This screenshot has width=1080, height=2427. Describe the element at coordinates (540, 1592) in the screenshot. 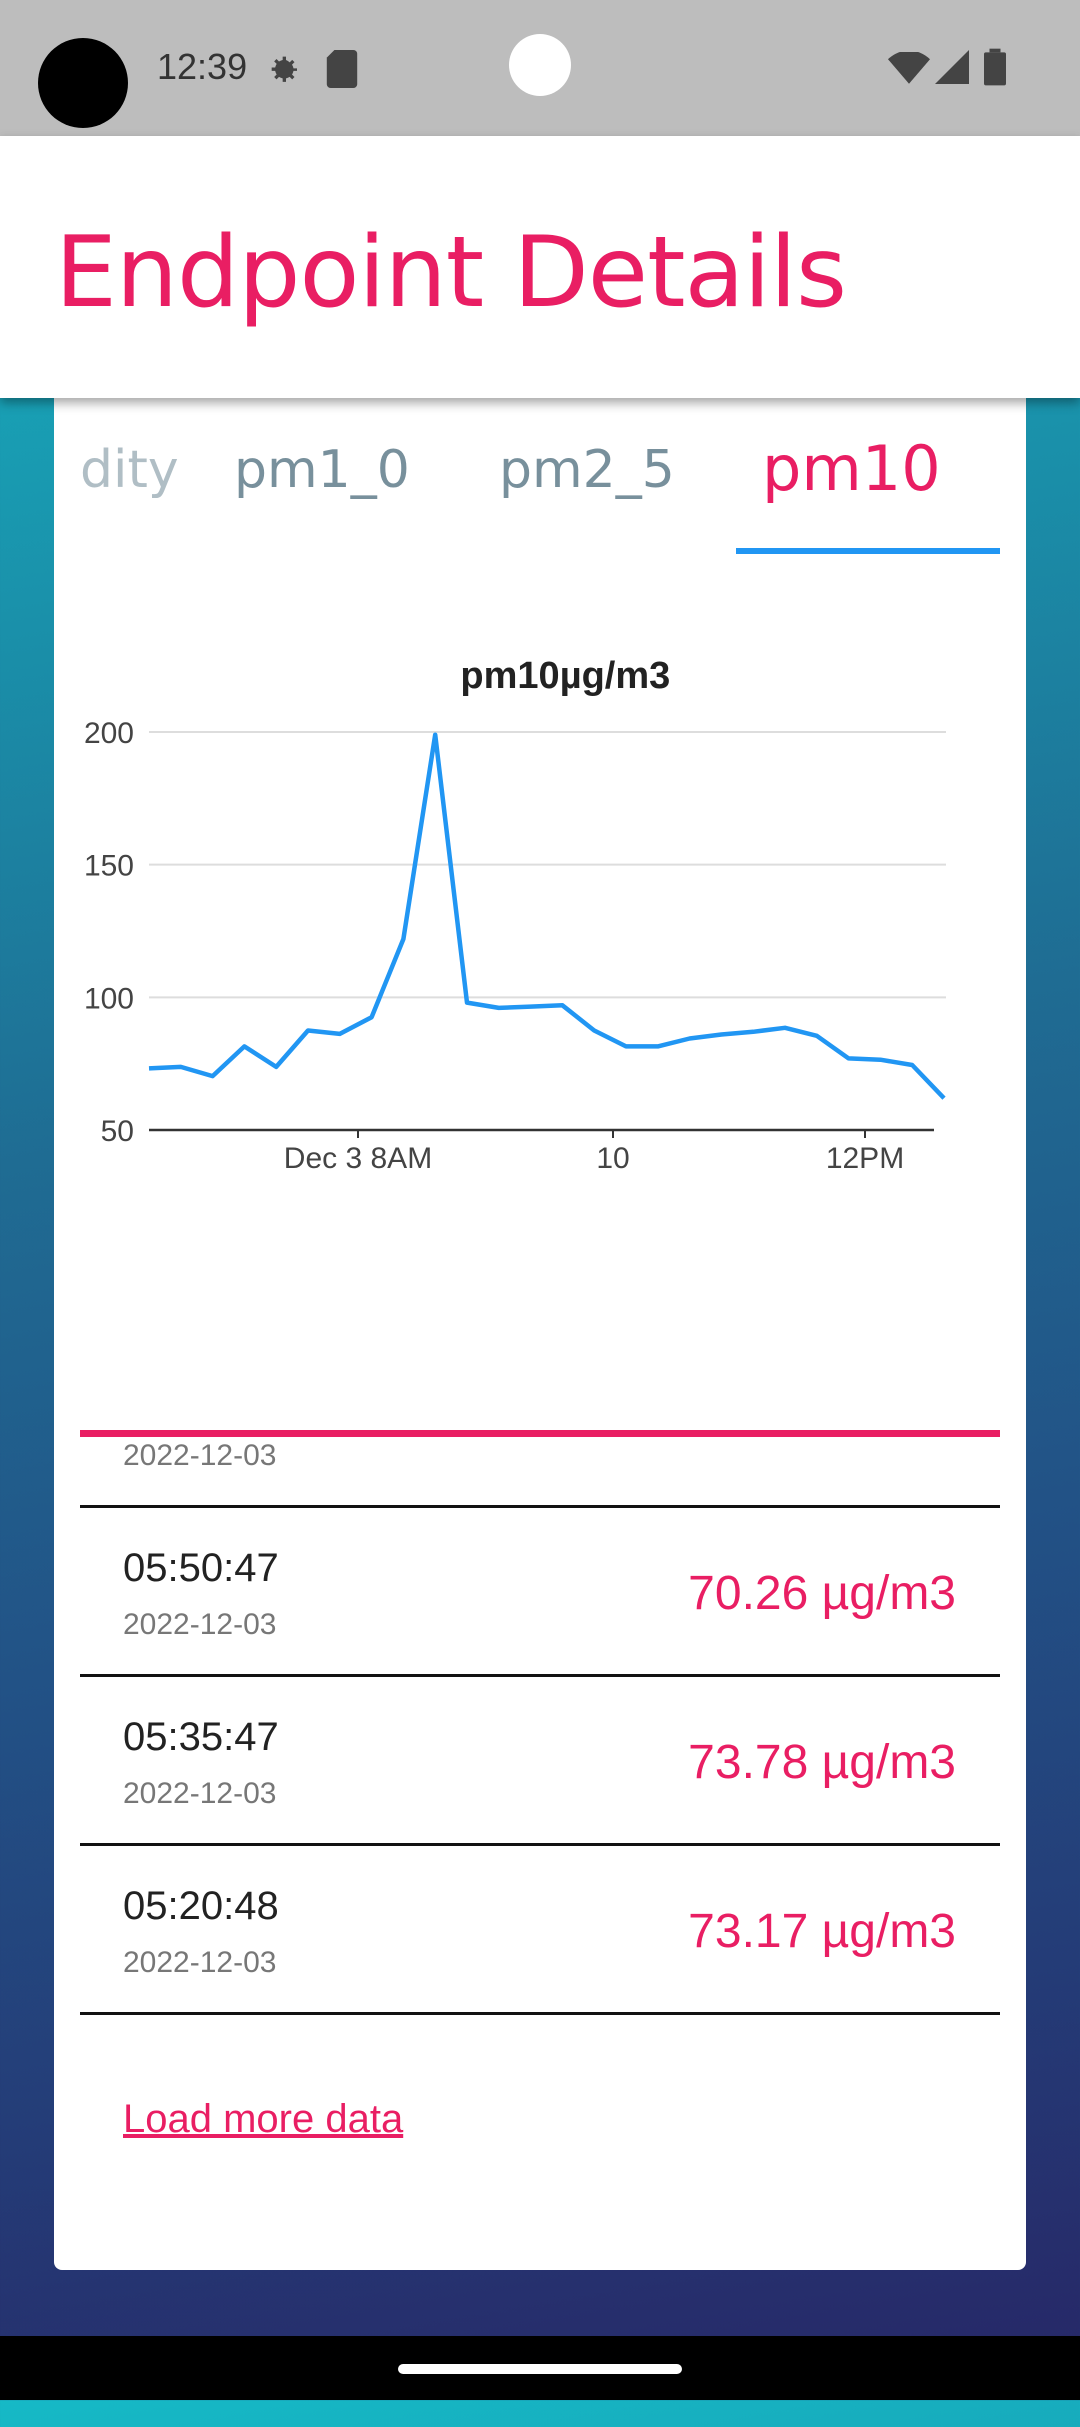

I see `reading-row: 05:50:47 2022-12-03 70.26 µg/m3` at that location.